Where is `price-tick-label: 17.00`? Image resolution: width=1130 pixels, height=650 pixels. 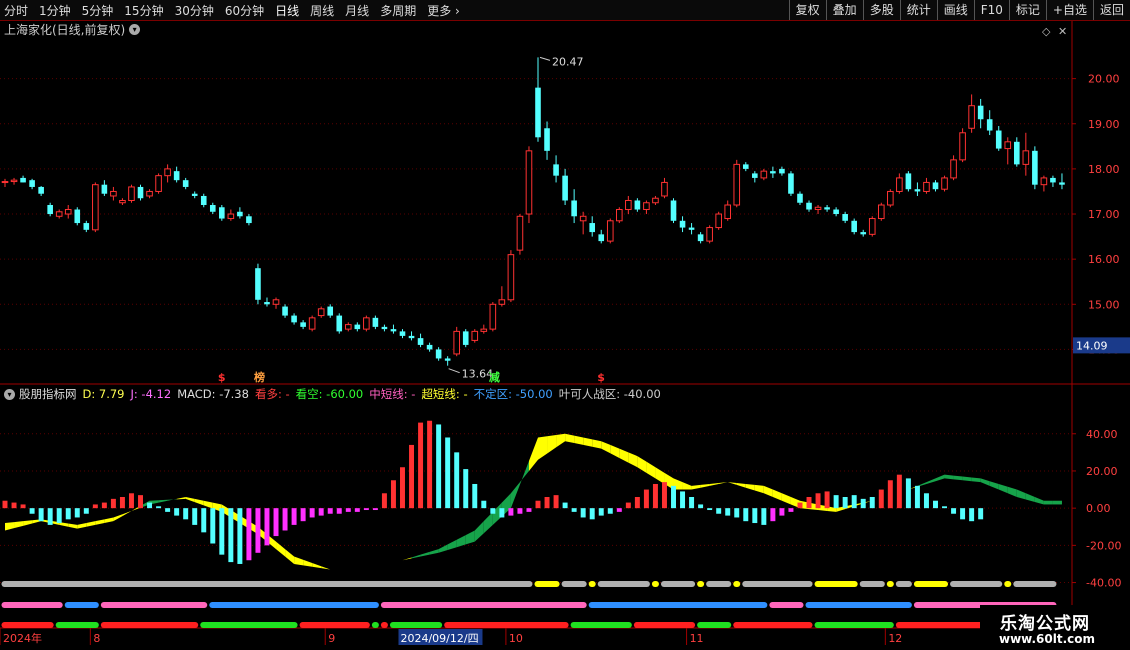
price-tick-label: 17.00 is located at coordinates (1104, 214).